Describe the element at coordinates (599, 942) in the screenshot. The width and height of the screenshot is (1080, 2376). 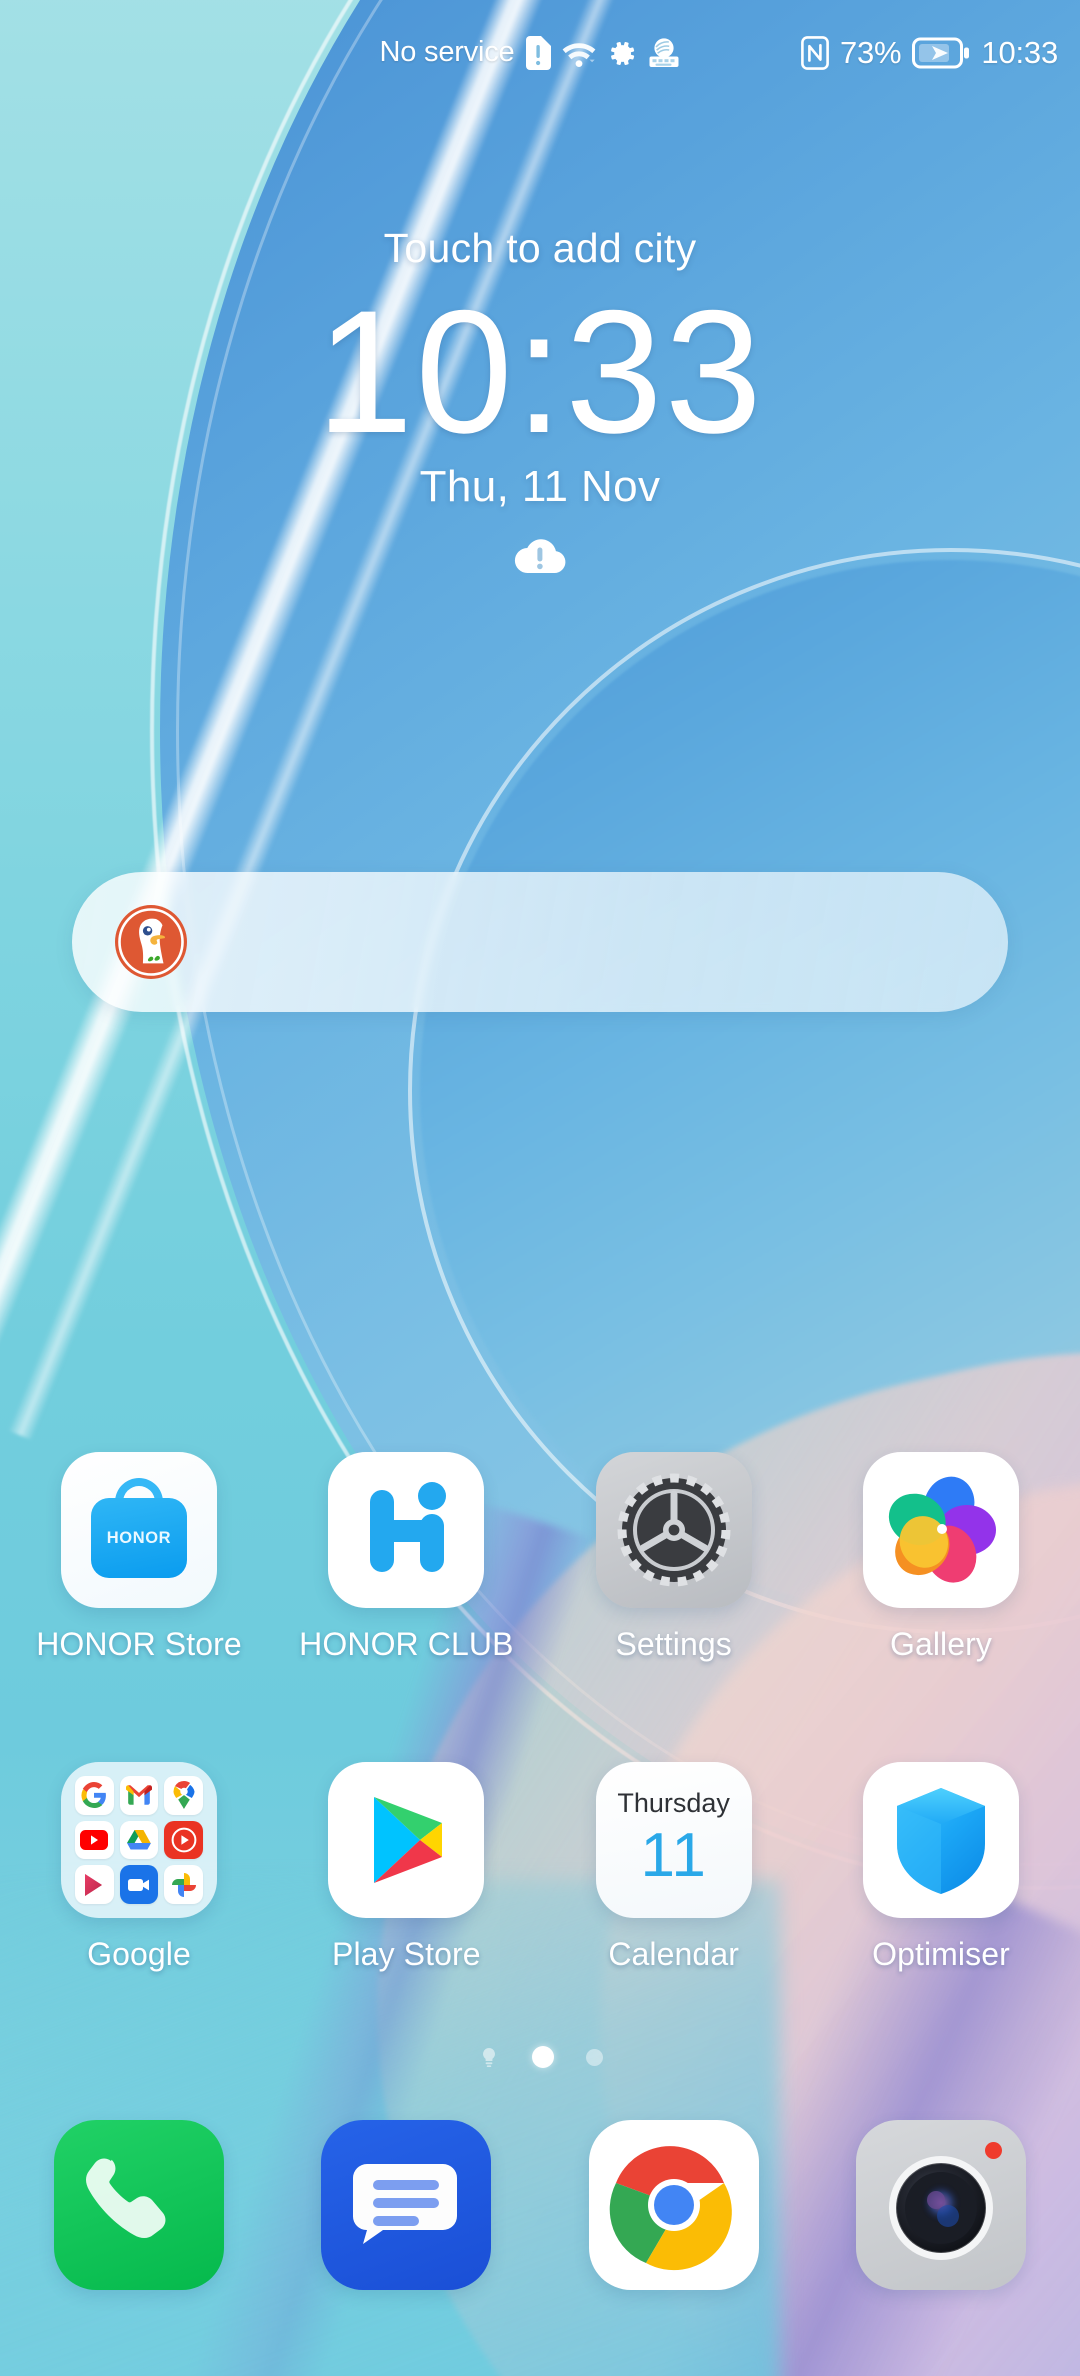
I see `search-input` at that location.